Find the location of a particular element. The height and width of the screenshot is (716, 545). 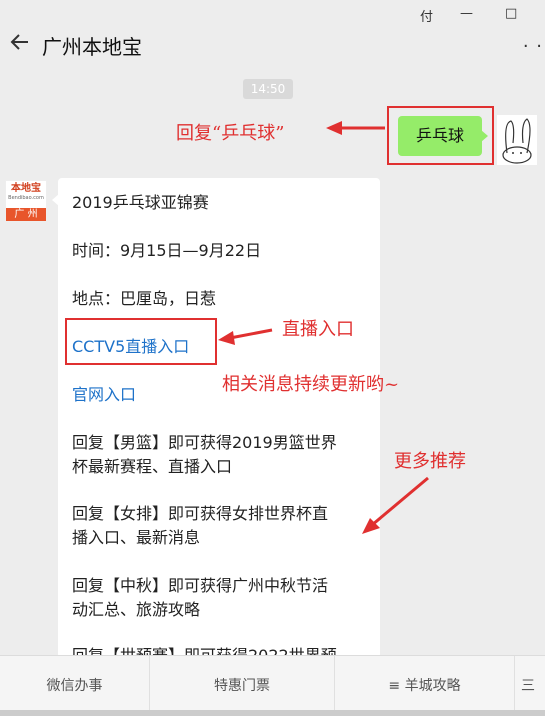

arrow-to-message is located at coordinates (355, 128).